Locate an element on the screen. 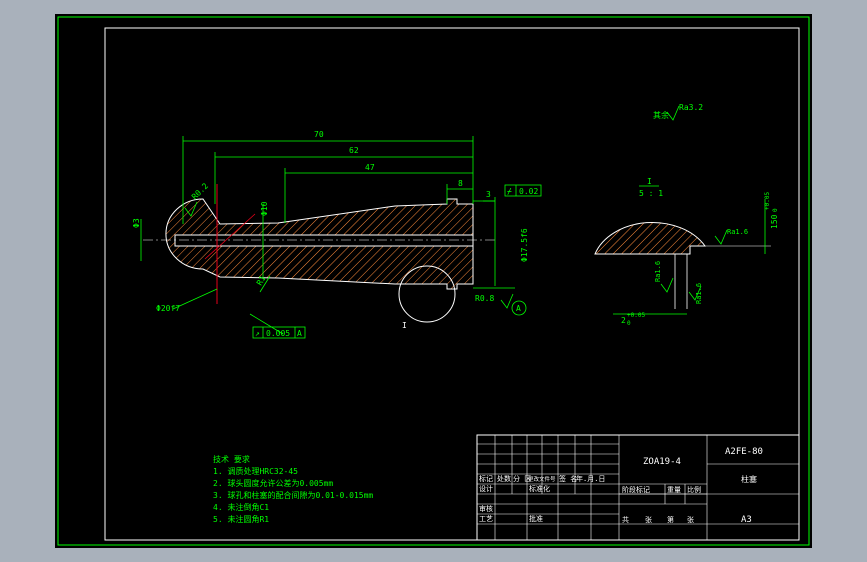 The height and width of the screenshot is (562, 867). runout-frame: ↗ 0.005 A is located at coordinates (279, 332).